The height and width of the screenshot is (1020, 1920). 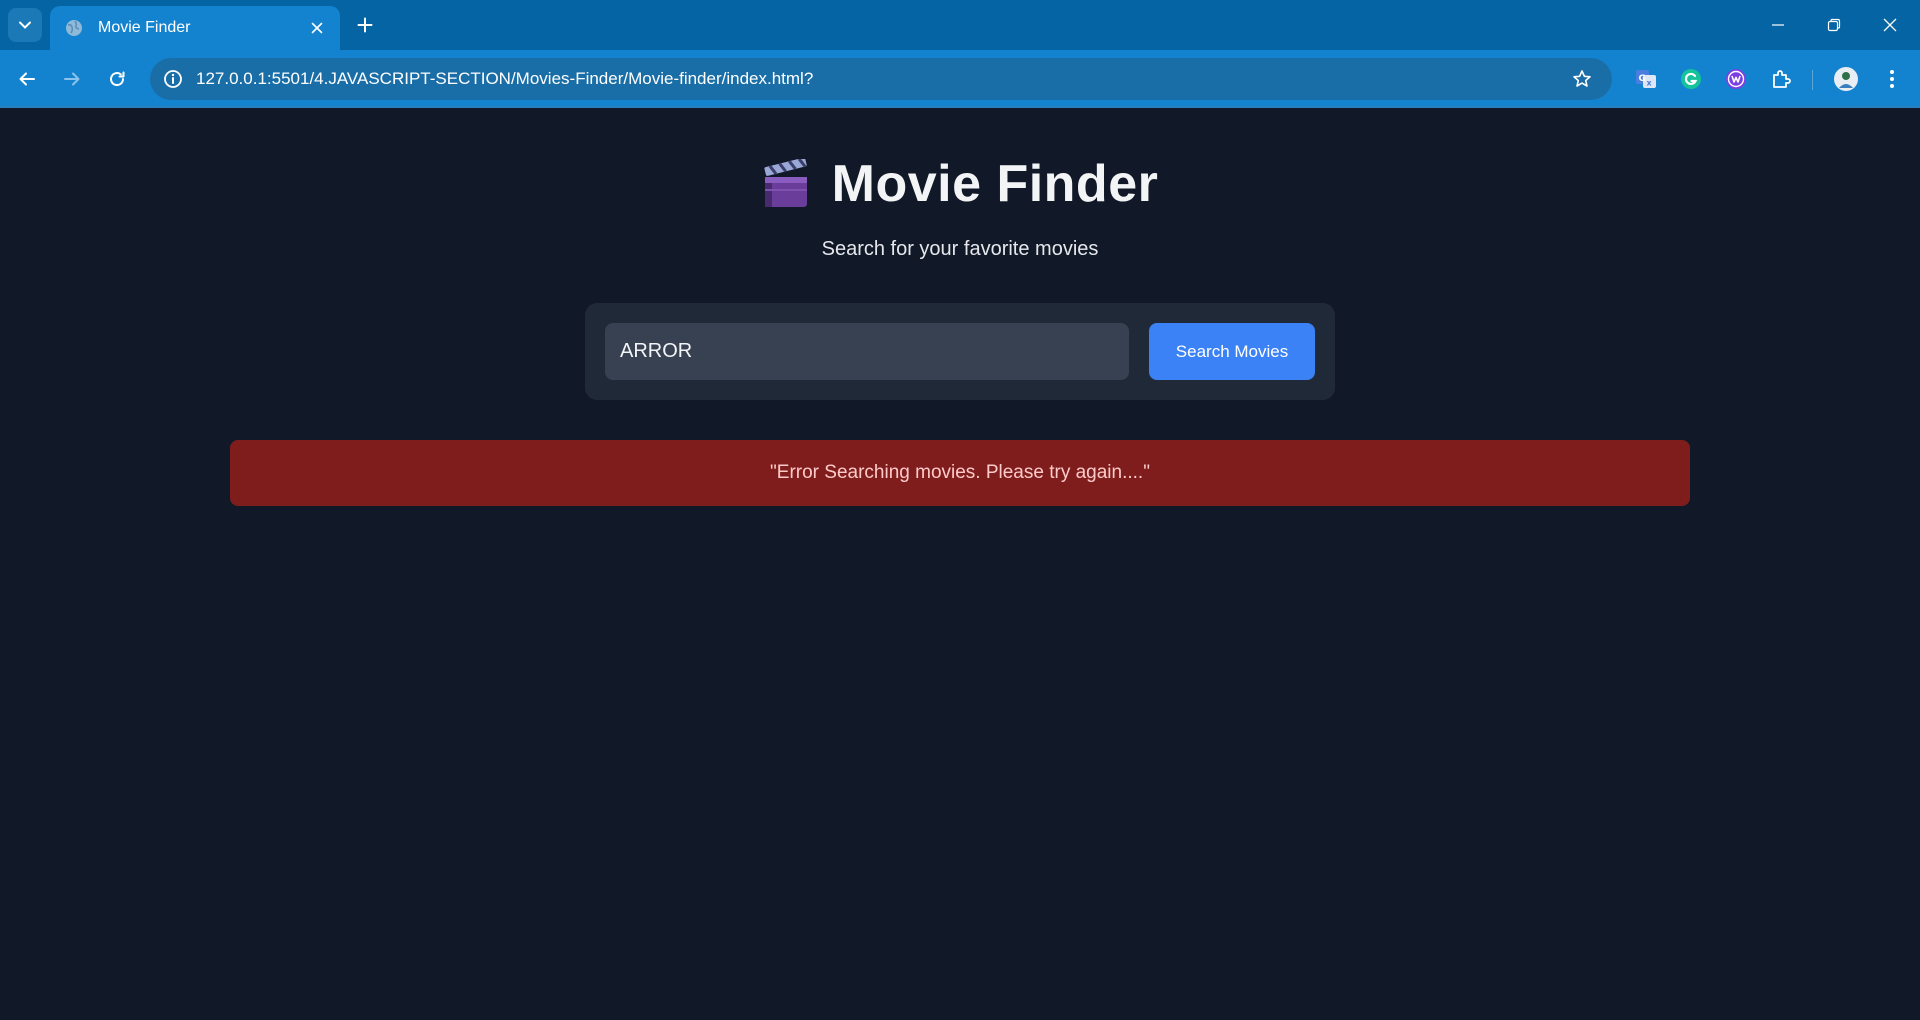 I want to click on back-button, so click(x=27, y=79).